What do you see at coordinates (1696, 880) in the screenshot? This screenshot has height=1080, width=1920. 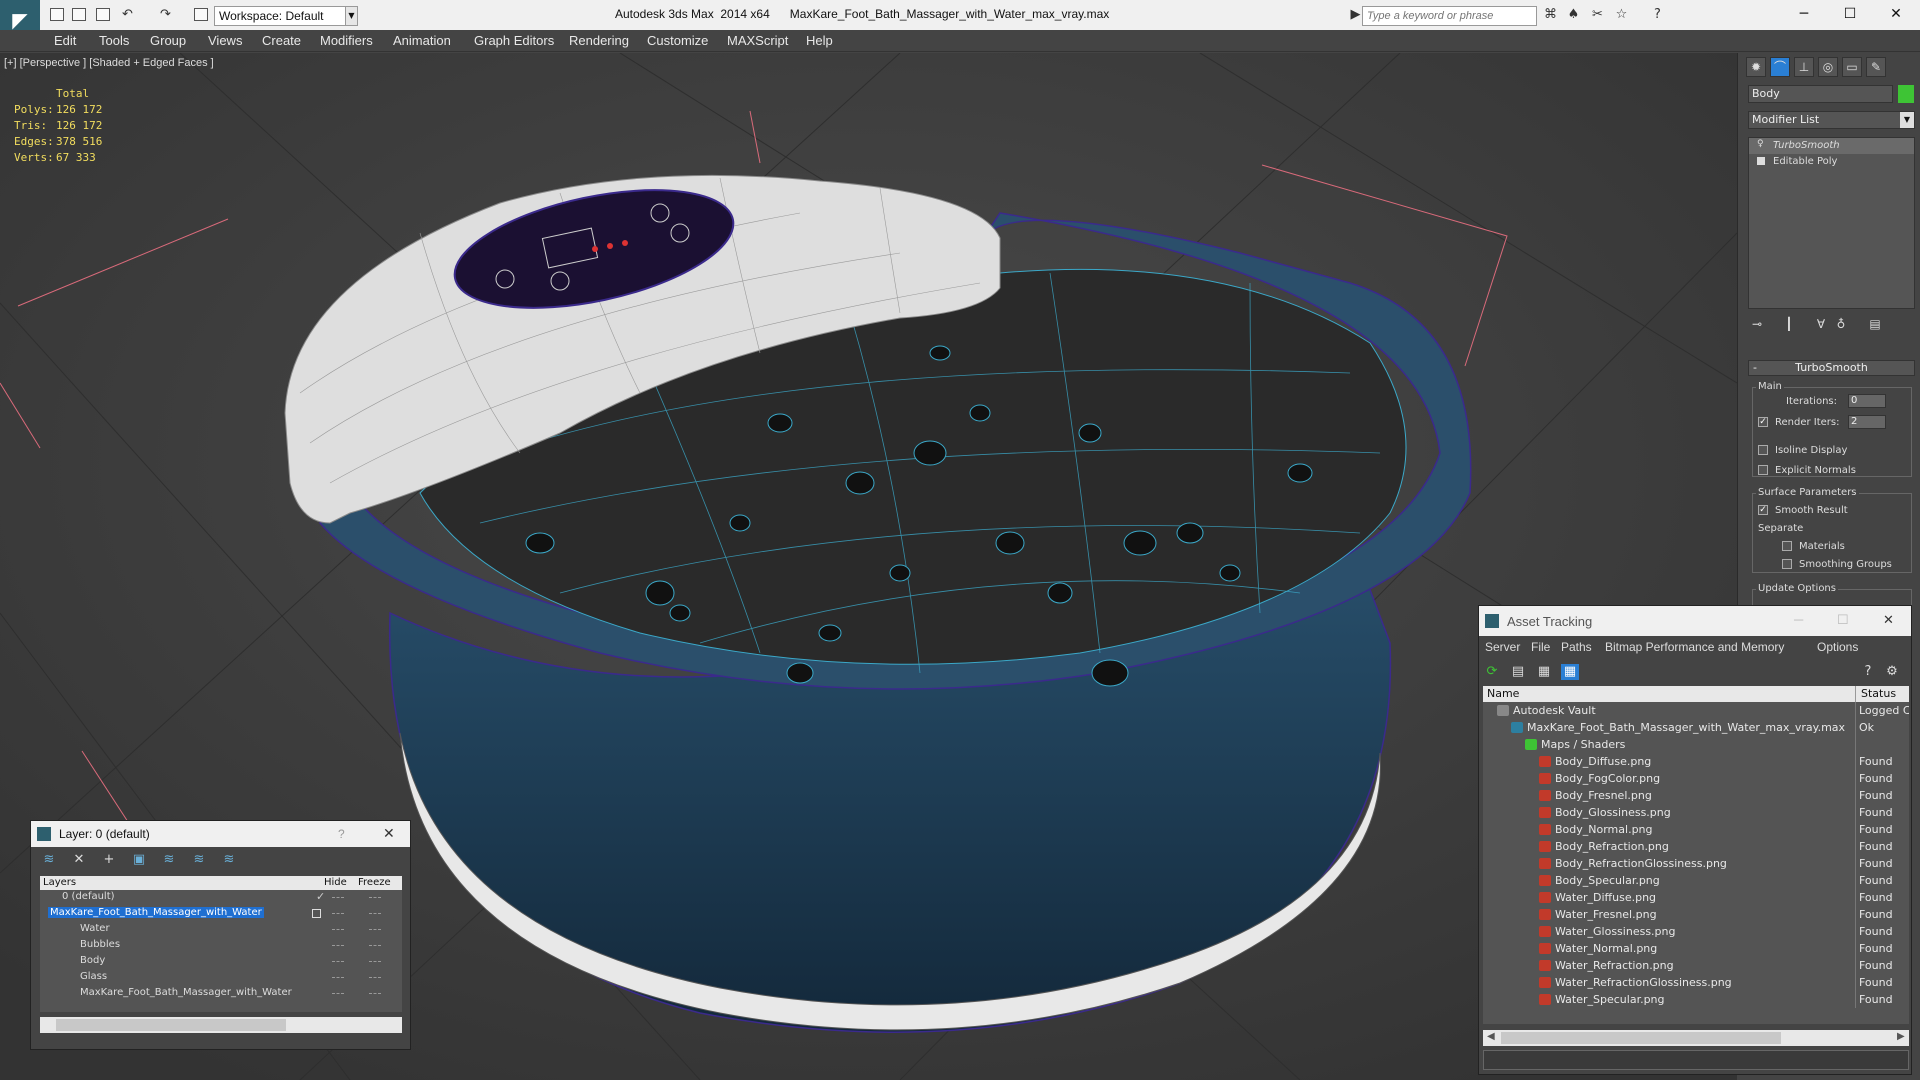 I see `asset-row: Body_Specular.png Found` at bounding box center [1696, 880].